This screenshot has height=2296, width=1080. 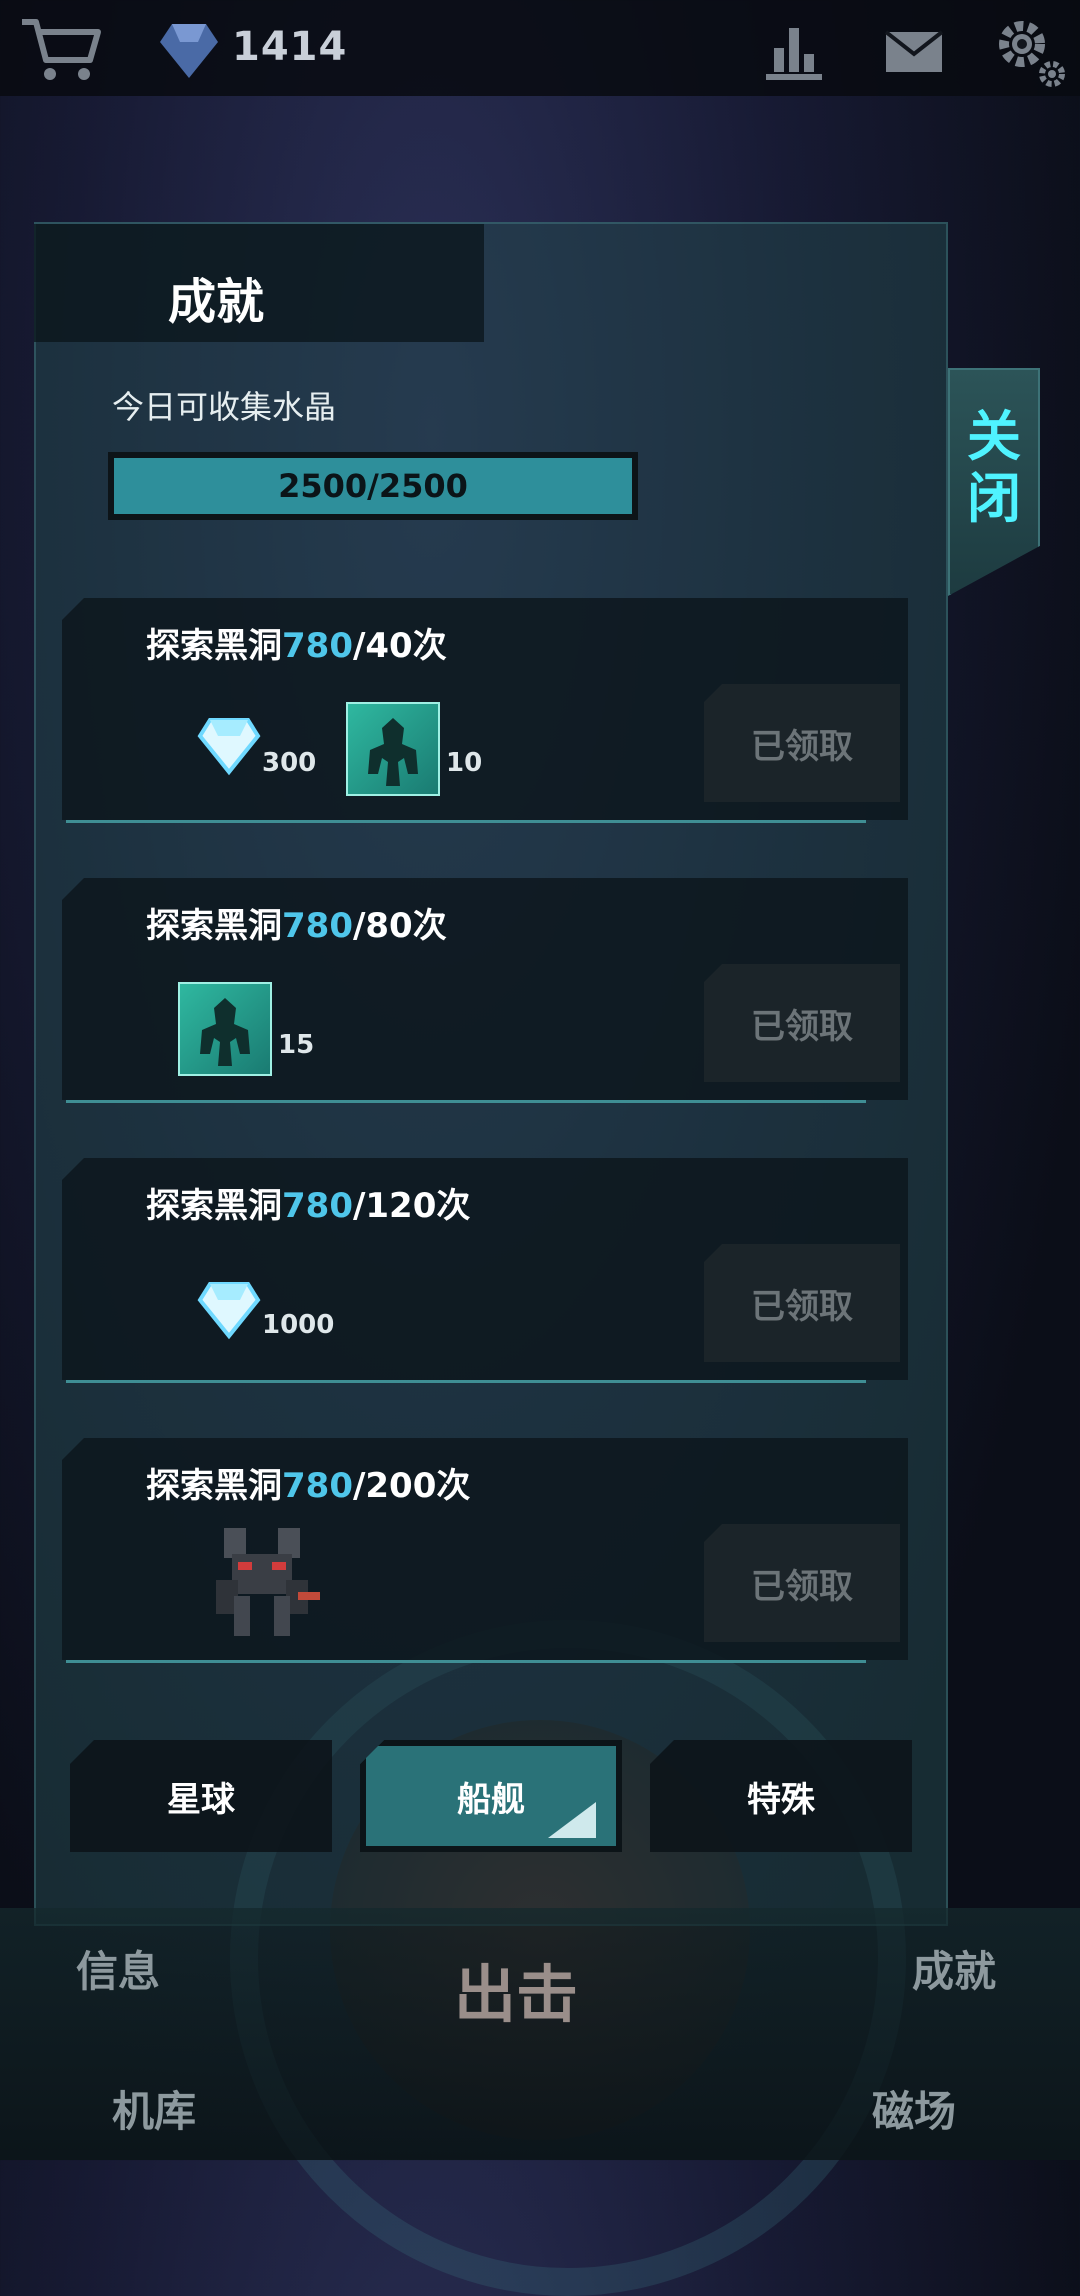 I want to click on mail-icon, so click(x=914, y=52).